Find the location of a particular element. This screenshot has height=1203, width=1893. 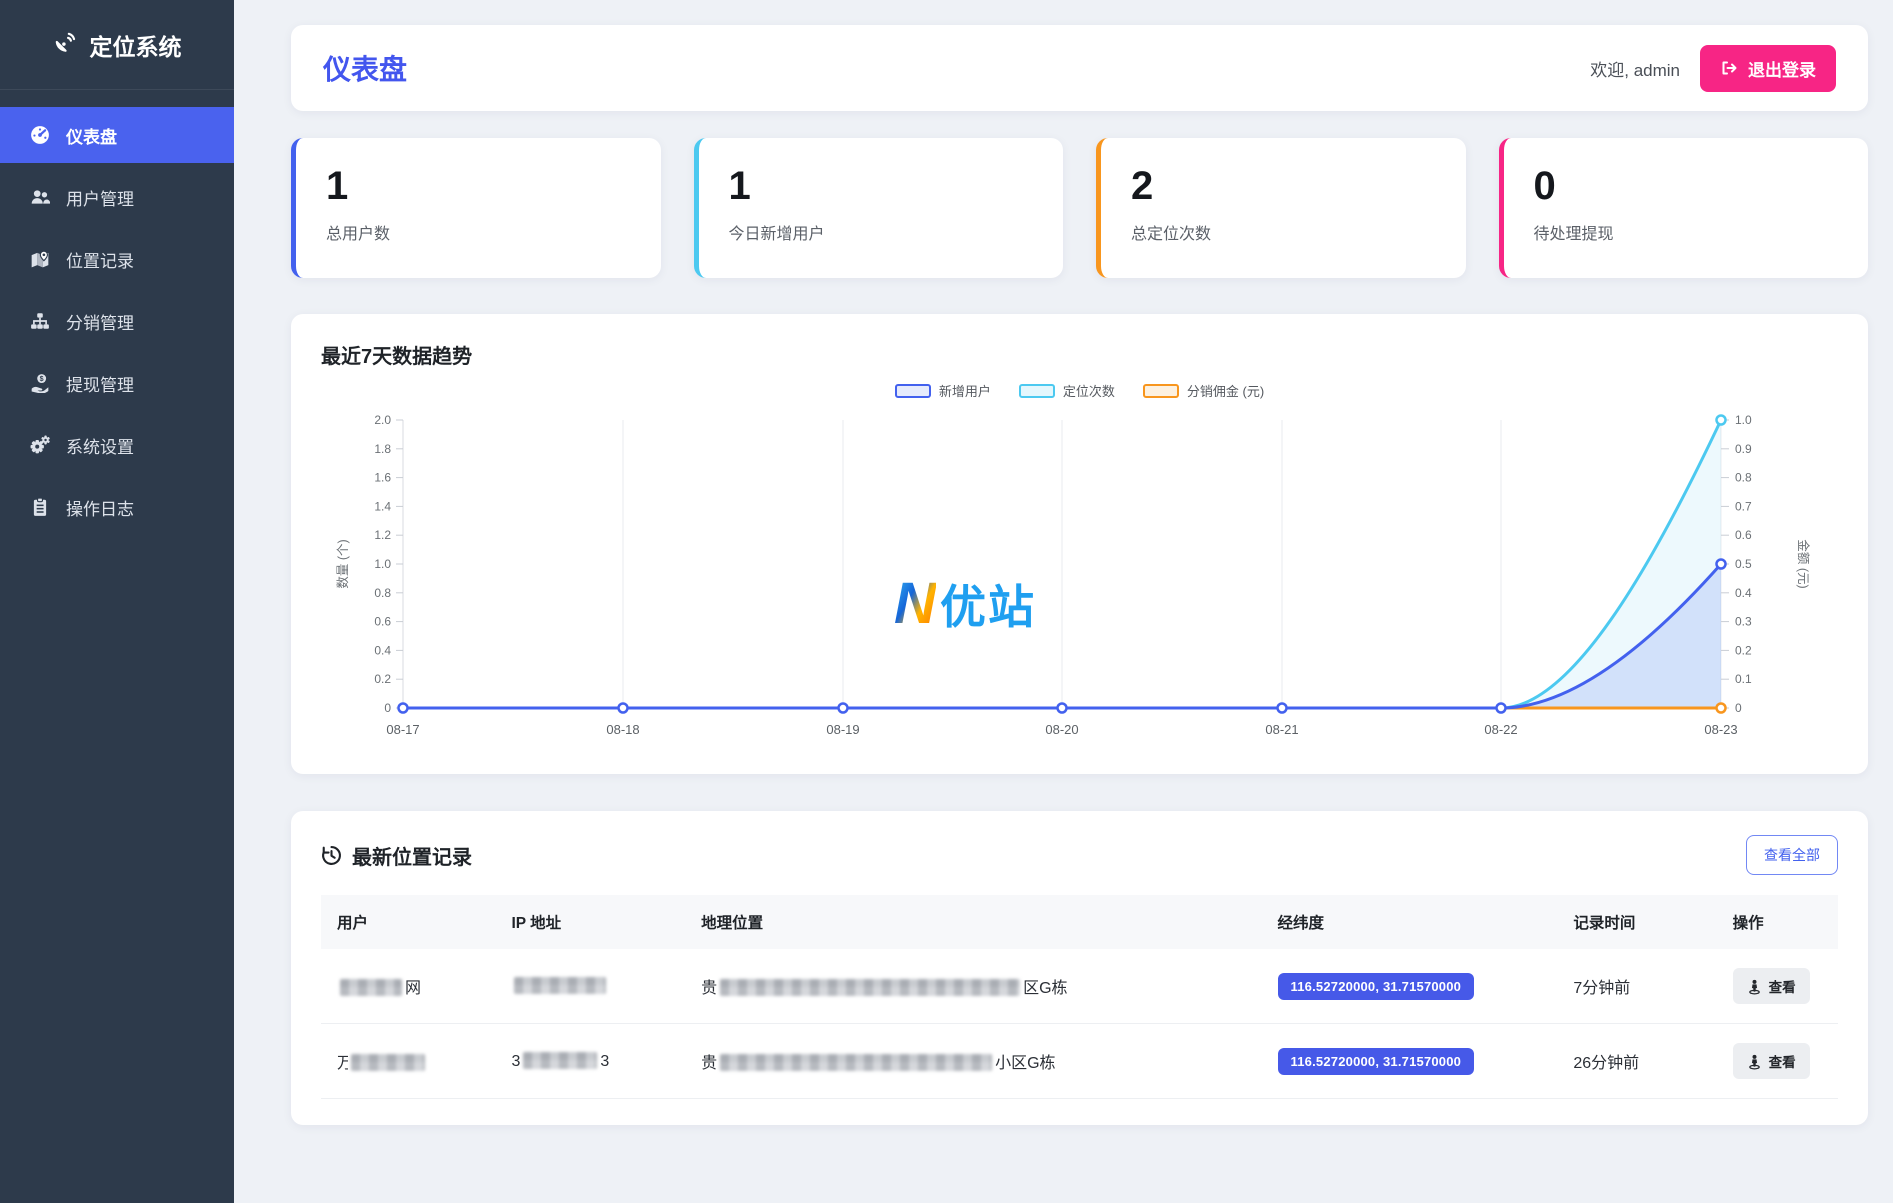

logout-label: 退出登录 is located at coordinates (1782, 70).